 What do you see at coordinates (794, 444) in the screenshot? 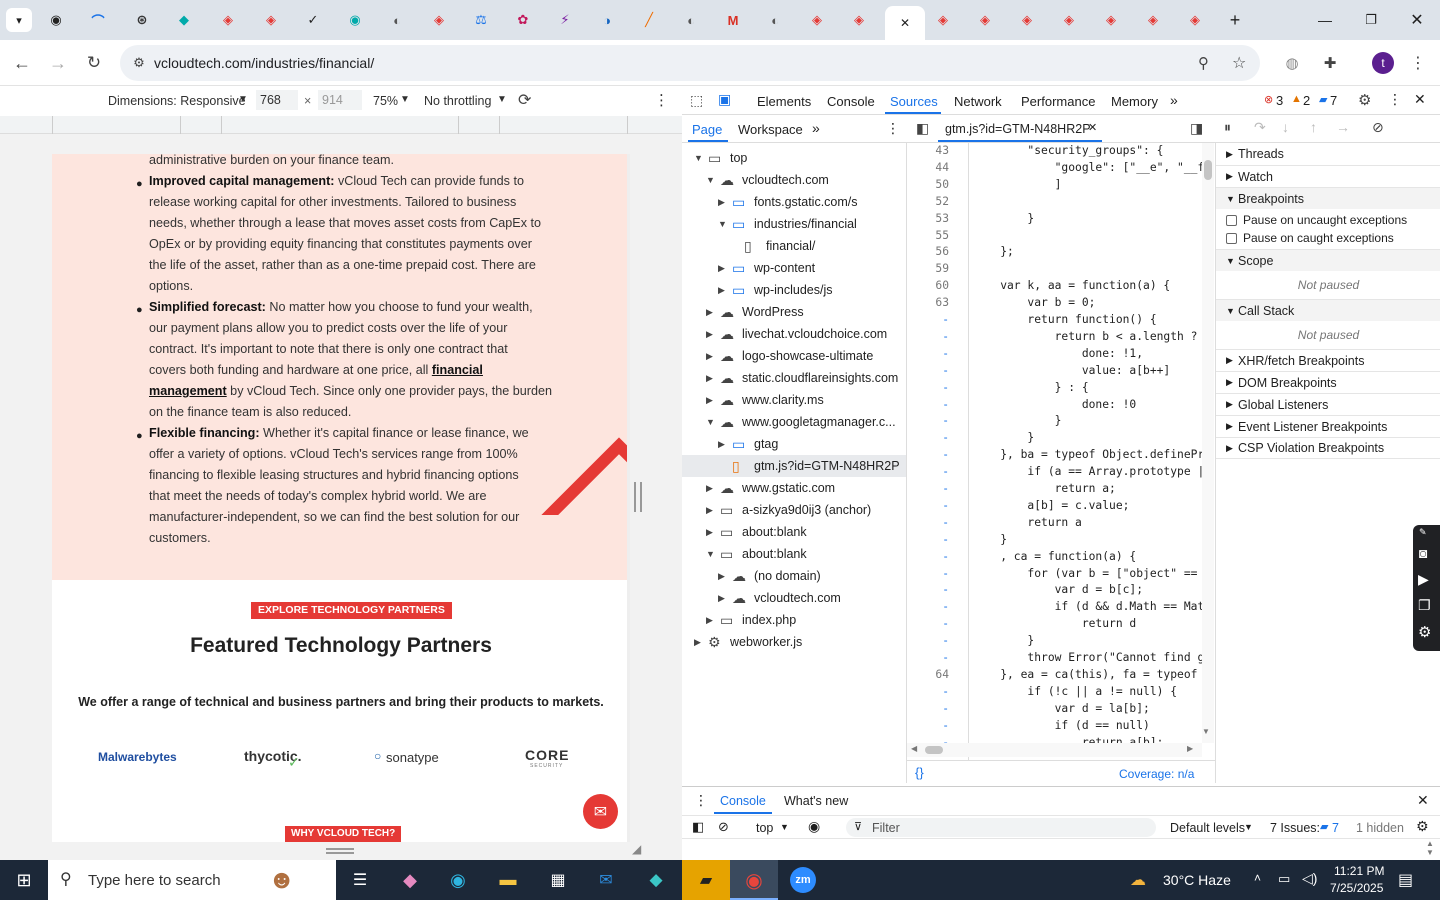
I see `tree-item: ▶ ▭ gtag` at bounding box center [794, 444].